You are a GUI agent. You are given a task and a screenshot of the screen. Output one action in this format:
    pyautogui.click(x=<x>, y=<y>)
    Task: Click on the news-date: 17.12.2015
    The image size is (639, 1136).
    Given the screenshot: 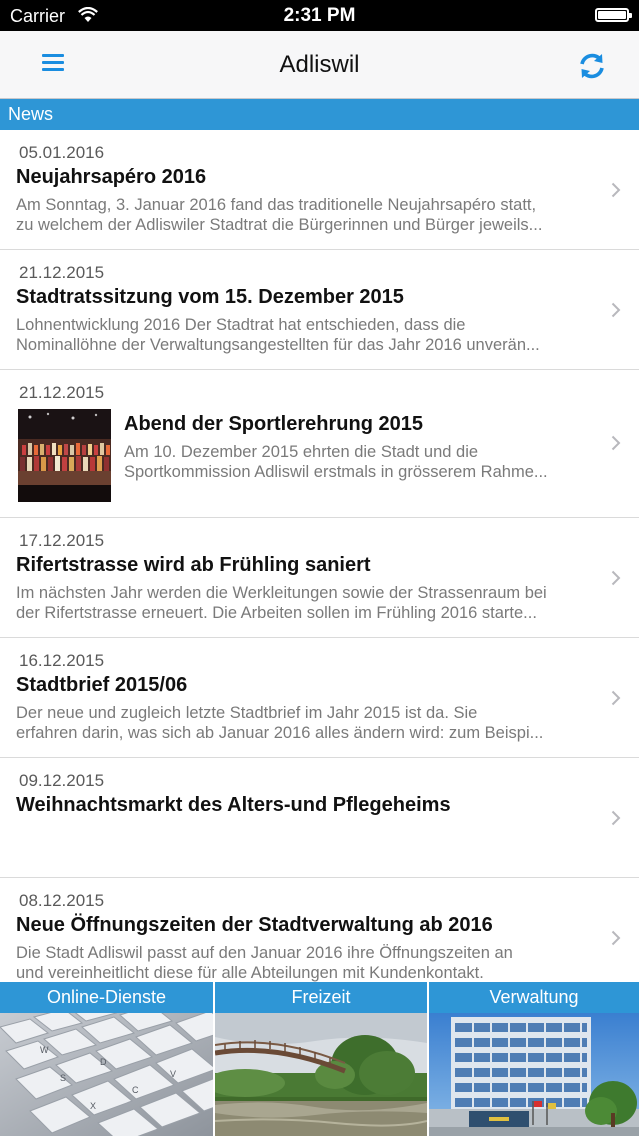 What is the action you would take?
    pyautogui.click(x=62, y=540)
    